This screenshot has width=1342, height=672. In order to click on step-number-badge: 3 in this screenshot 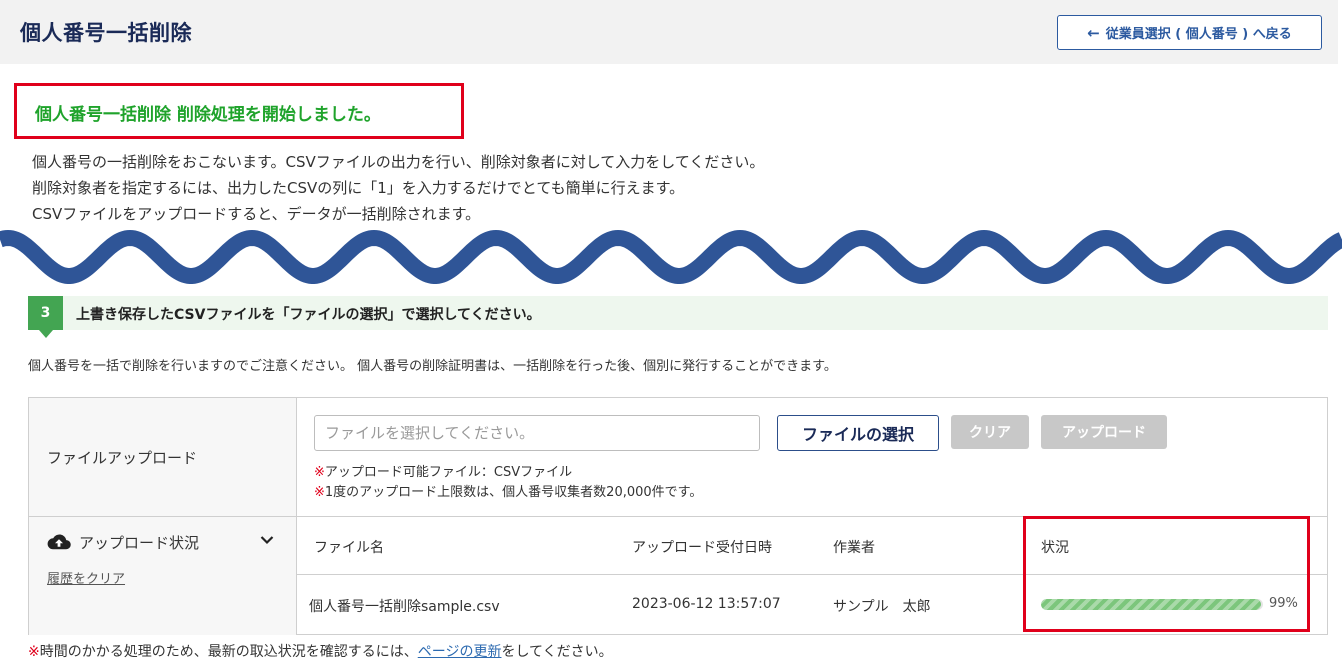, I will do `click(45, 313)`.